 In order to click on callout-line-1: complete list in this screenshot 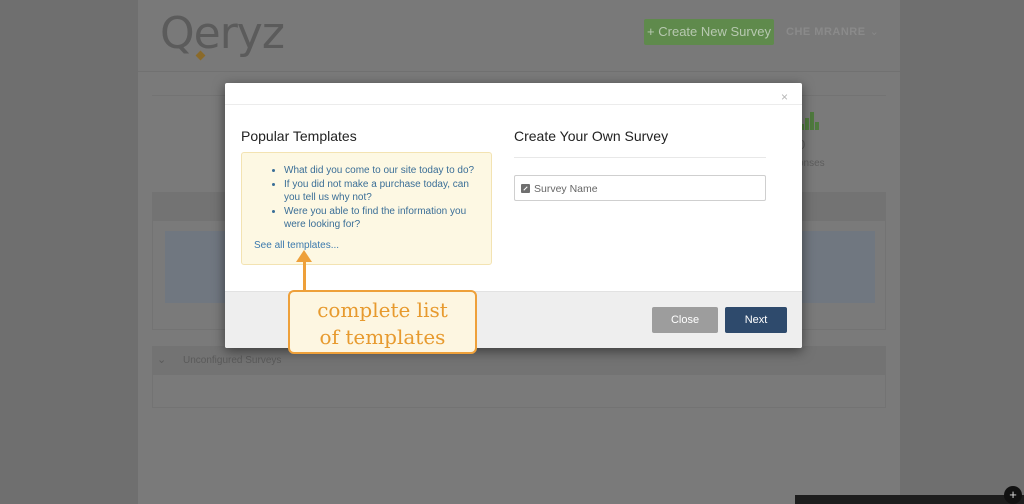, I will do `click(382, 310)`.